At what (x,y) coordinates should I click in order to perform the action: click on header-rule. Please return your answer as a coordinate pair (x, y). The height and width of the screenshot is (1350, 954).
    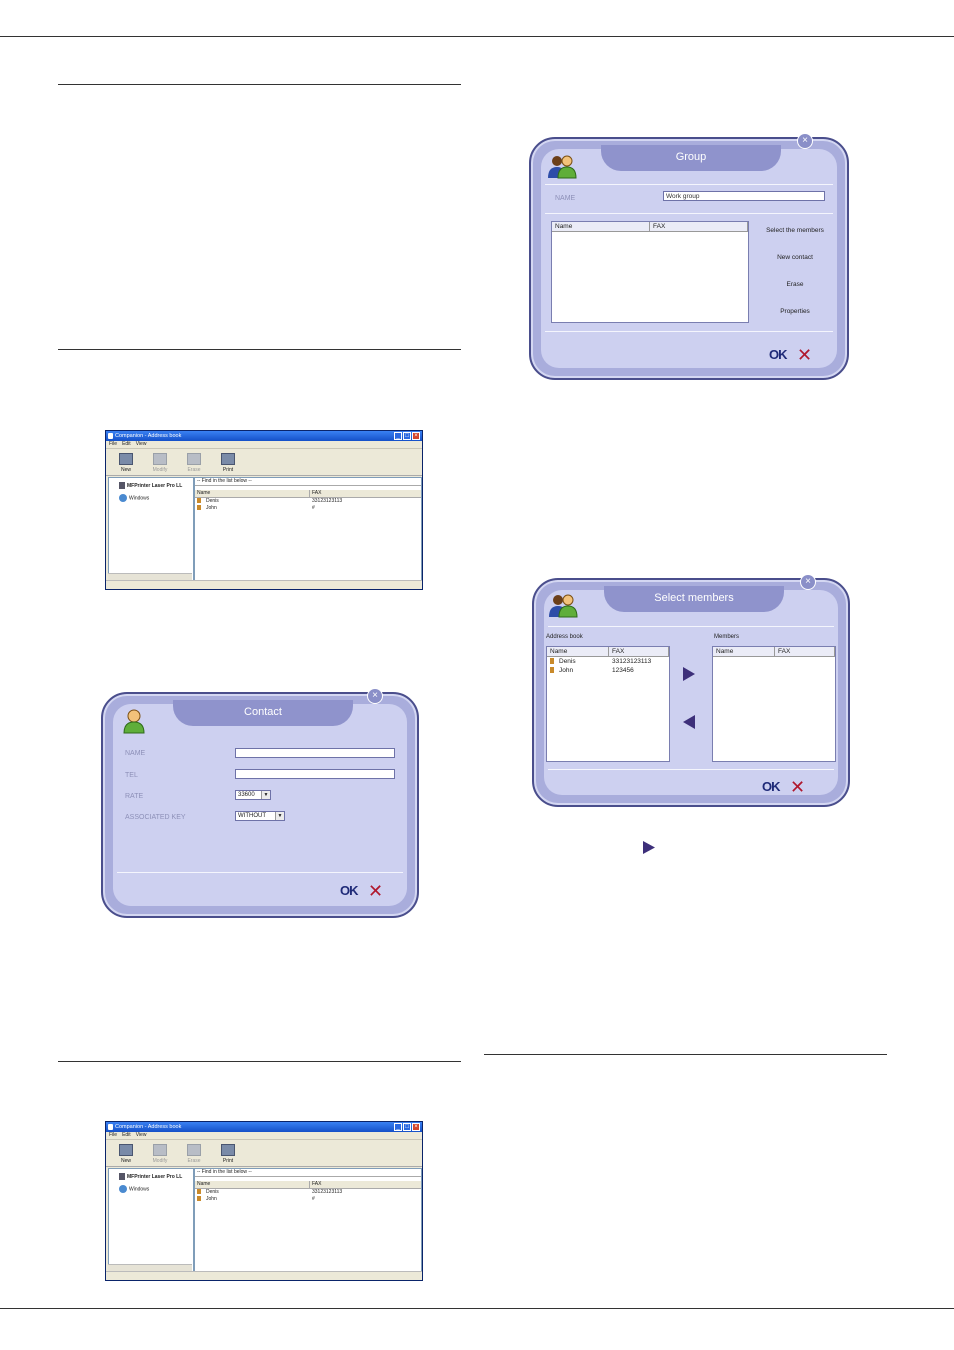
    Looking at the image, I should click on (477, 36).